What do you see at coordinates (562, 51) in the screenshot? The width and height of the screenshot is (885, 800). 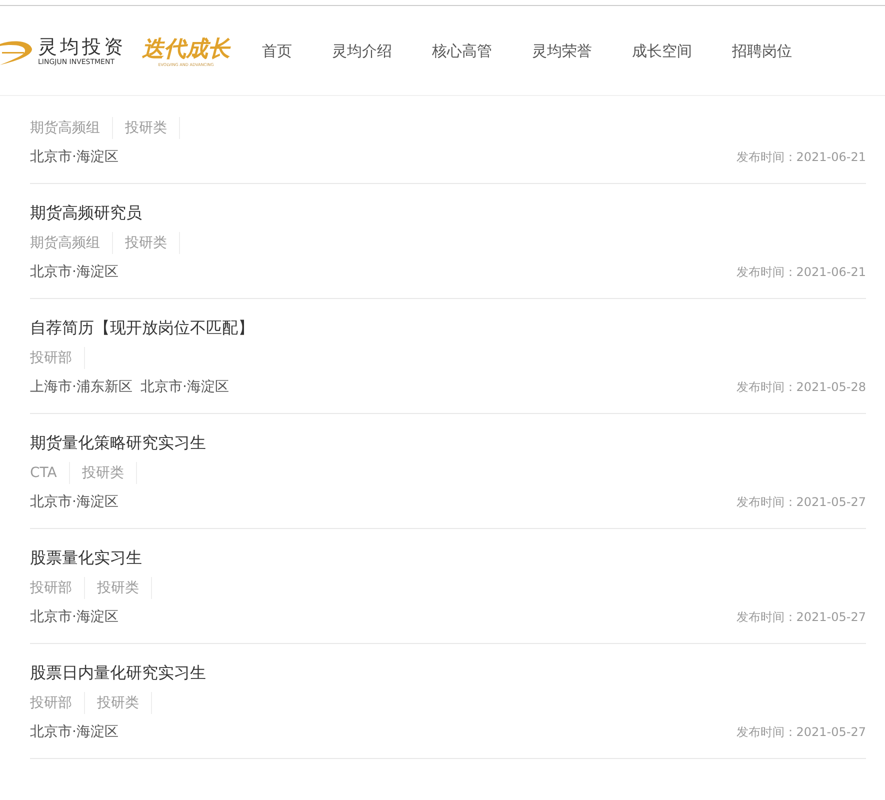 I see `nav-link: 灵均荣誉` at bounding box center [562, 51].